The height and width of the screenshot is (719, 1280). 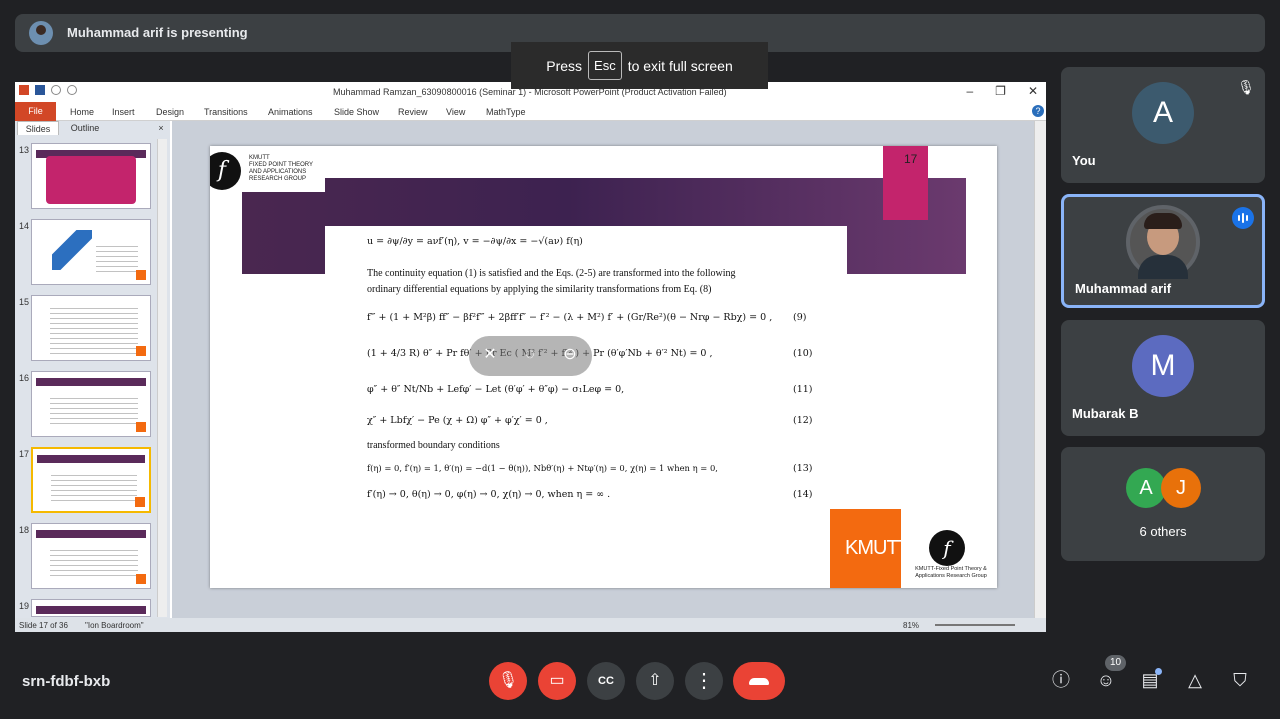 I want to click on equation: χ″ + Lbfχ′ − Pe (χ + Ω) φ″ + φ′χ′ = 0 ,, so click(x=457, y=420).